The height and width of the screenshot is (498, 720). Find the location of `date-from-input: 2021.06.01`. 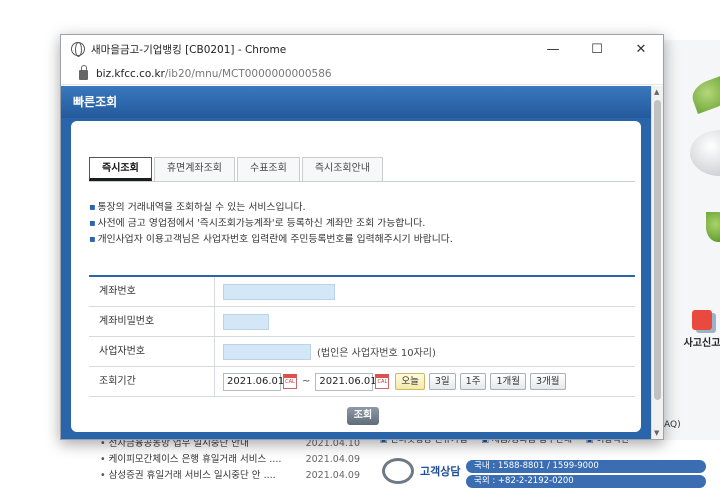

date-from-input: 2021.06.01 is located at coordinates (253, 381).